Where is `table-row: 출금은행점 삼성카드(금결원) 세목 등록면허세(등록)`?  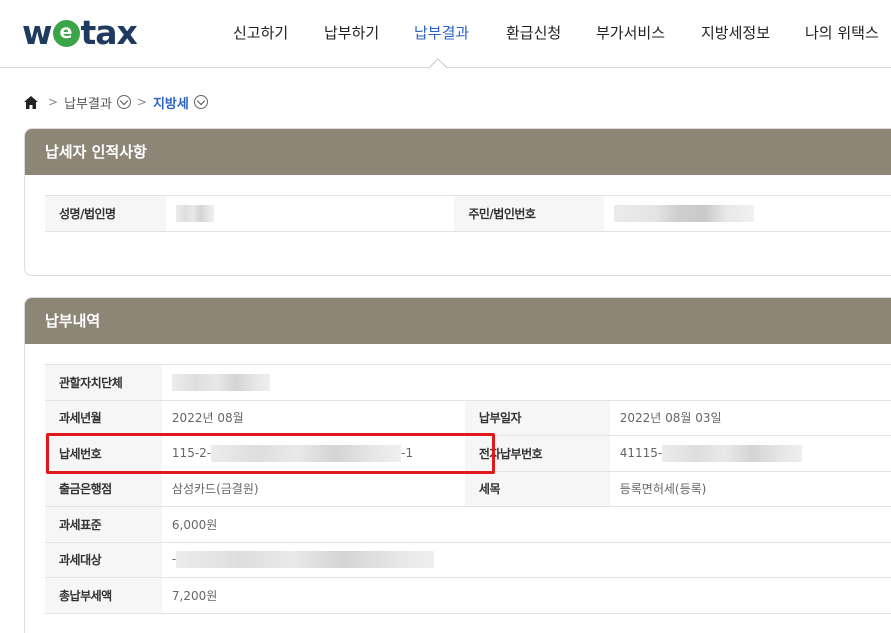 table-row: 출금은행점 삼성카드(금결원) 세목 등록면허세(등록) is located at coordinates (468, 488).